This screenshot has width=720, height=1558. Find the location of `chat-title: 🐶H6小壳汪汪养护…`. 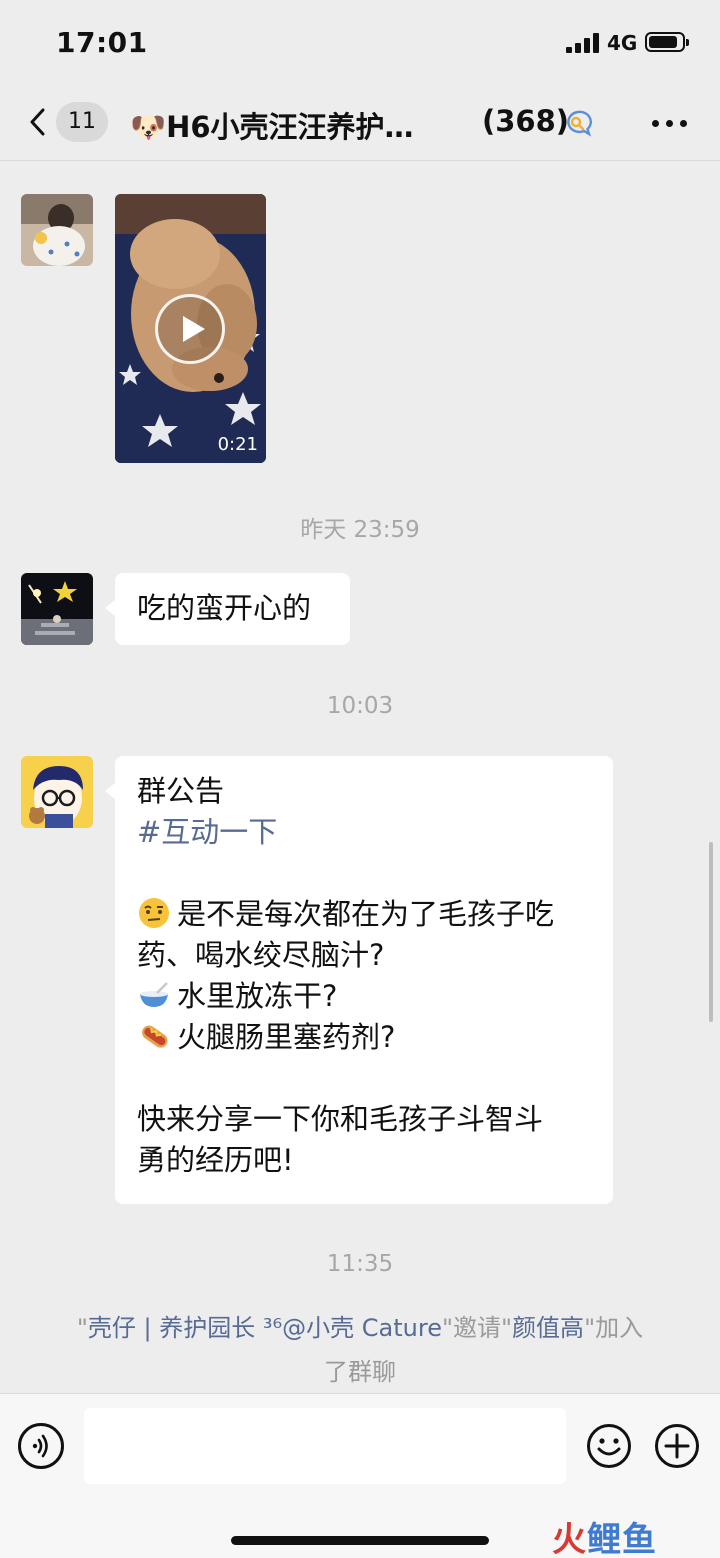

chat-title: 🐶H6小壳汪汪养护… is located at coordinates (272, 125).